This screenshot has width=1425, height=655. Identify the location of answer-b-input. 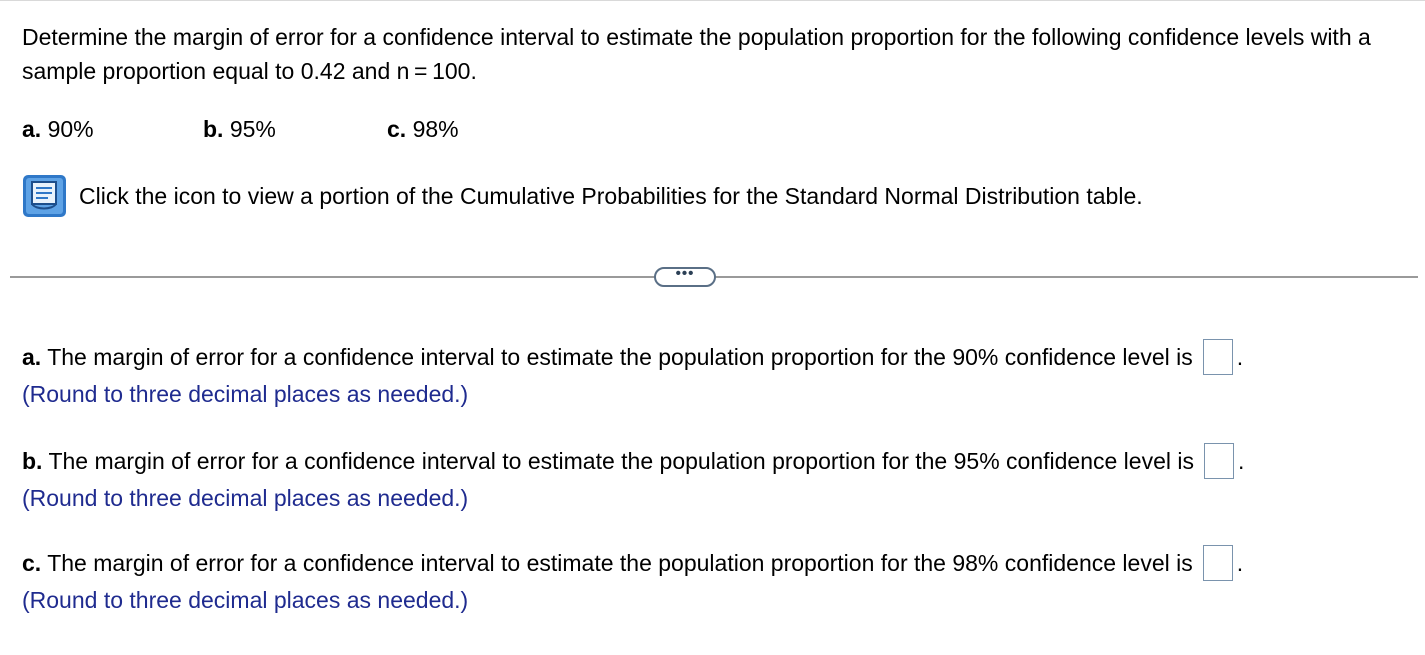
(1218, 461).